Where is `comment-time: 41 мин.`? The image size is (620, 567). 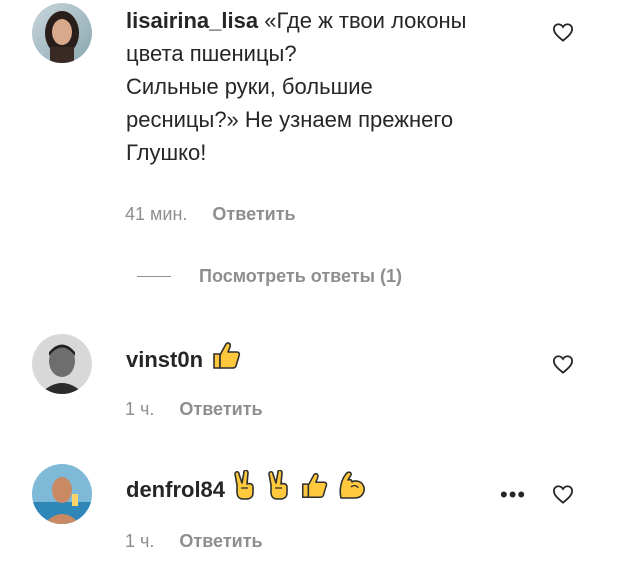
comment-time: 41 мин. is located at coordinates (156, 214).